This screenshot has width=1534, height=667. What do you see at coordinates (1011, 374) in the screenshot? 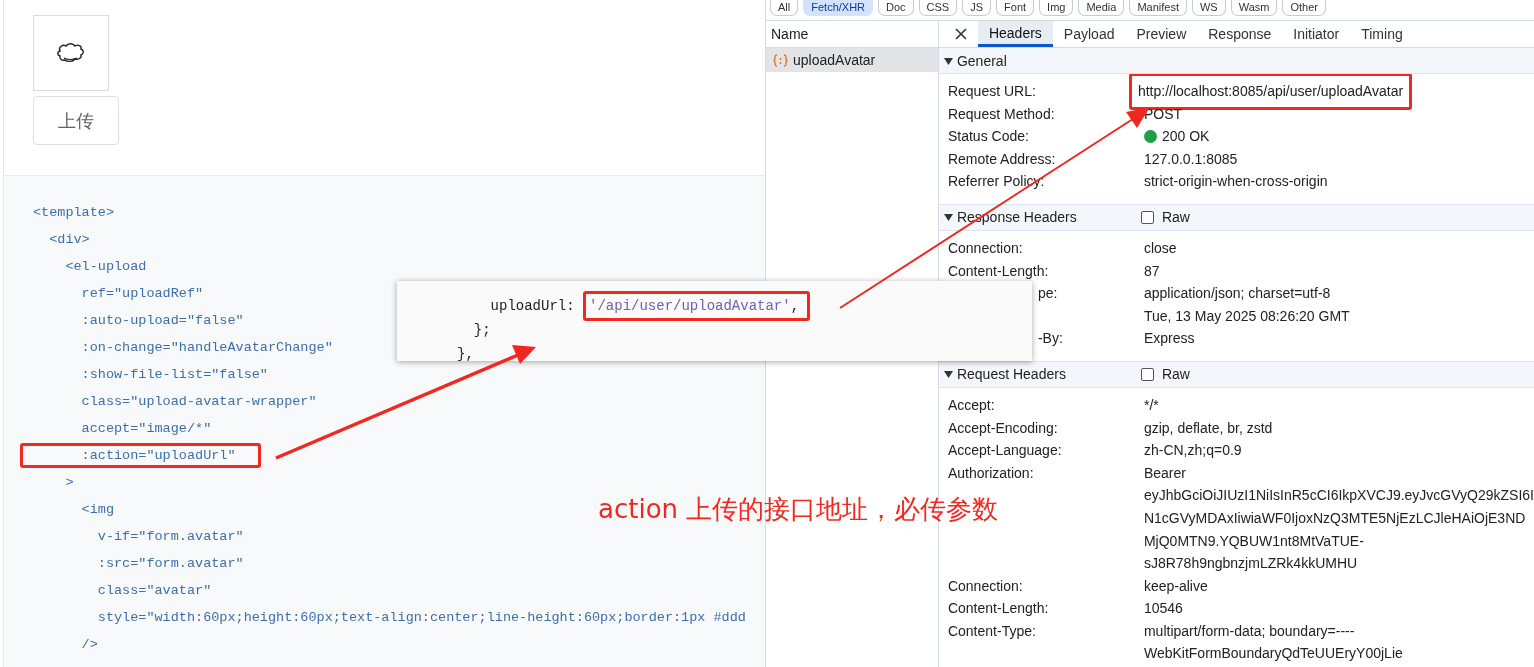
I see `section-title: Request Headers` at bounding box center [1011, 374].